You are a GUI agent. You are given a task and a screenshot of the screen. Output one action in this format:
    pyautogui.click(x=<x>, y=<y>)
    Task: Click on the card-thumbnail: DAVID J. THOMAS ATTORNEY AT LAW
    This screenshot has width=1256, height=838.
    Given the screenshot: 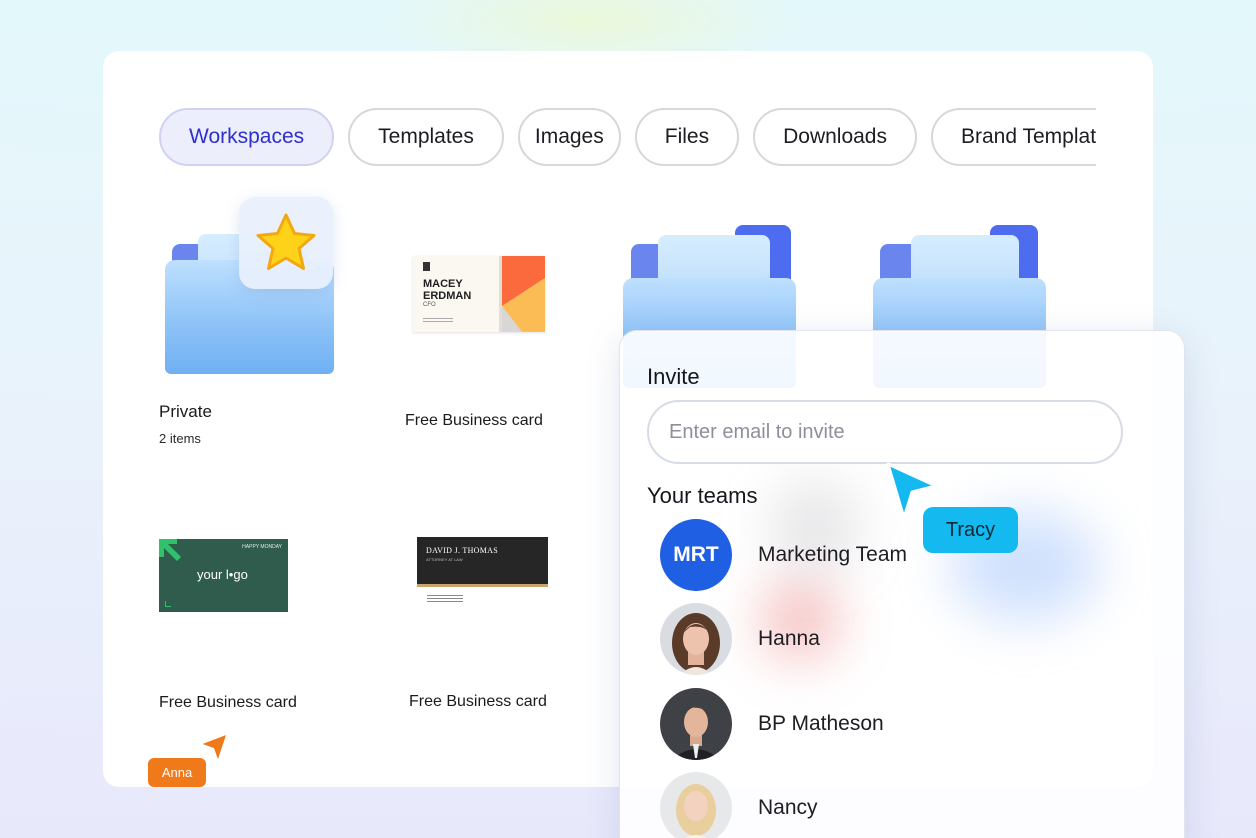 What is the action you would take?
    pyautogui.click(x=482, y=573)
    